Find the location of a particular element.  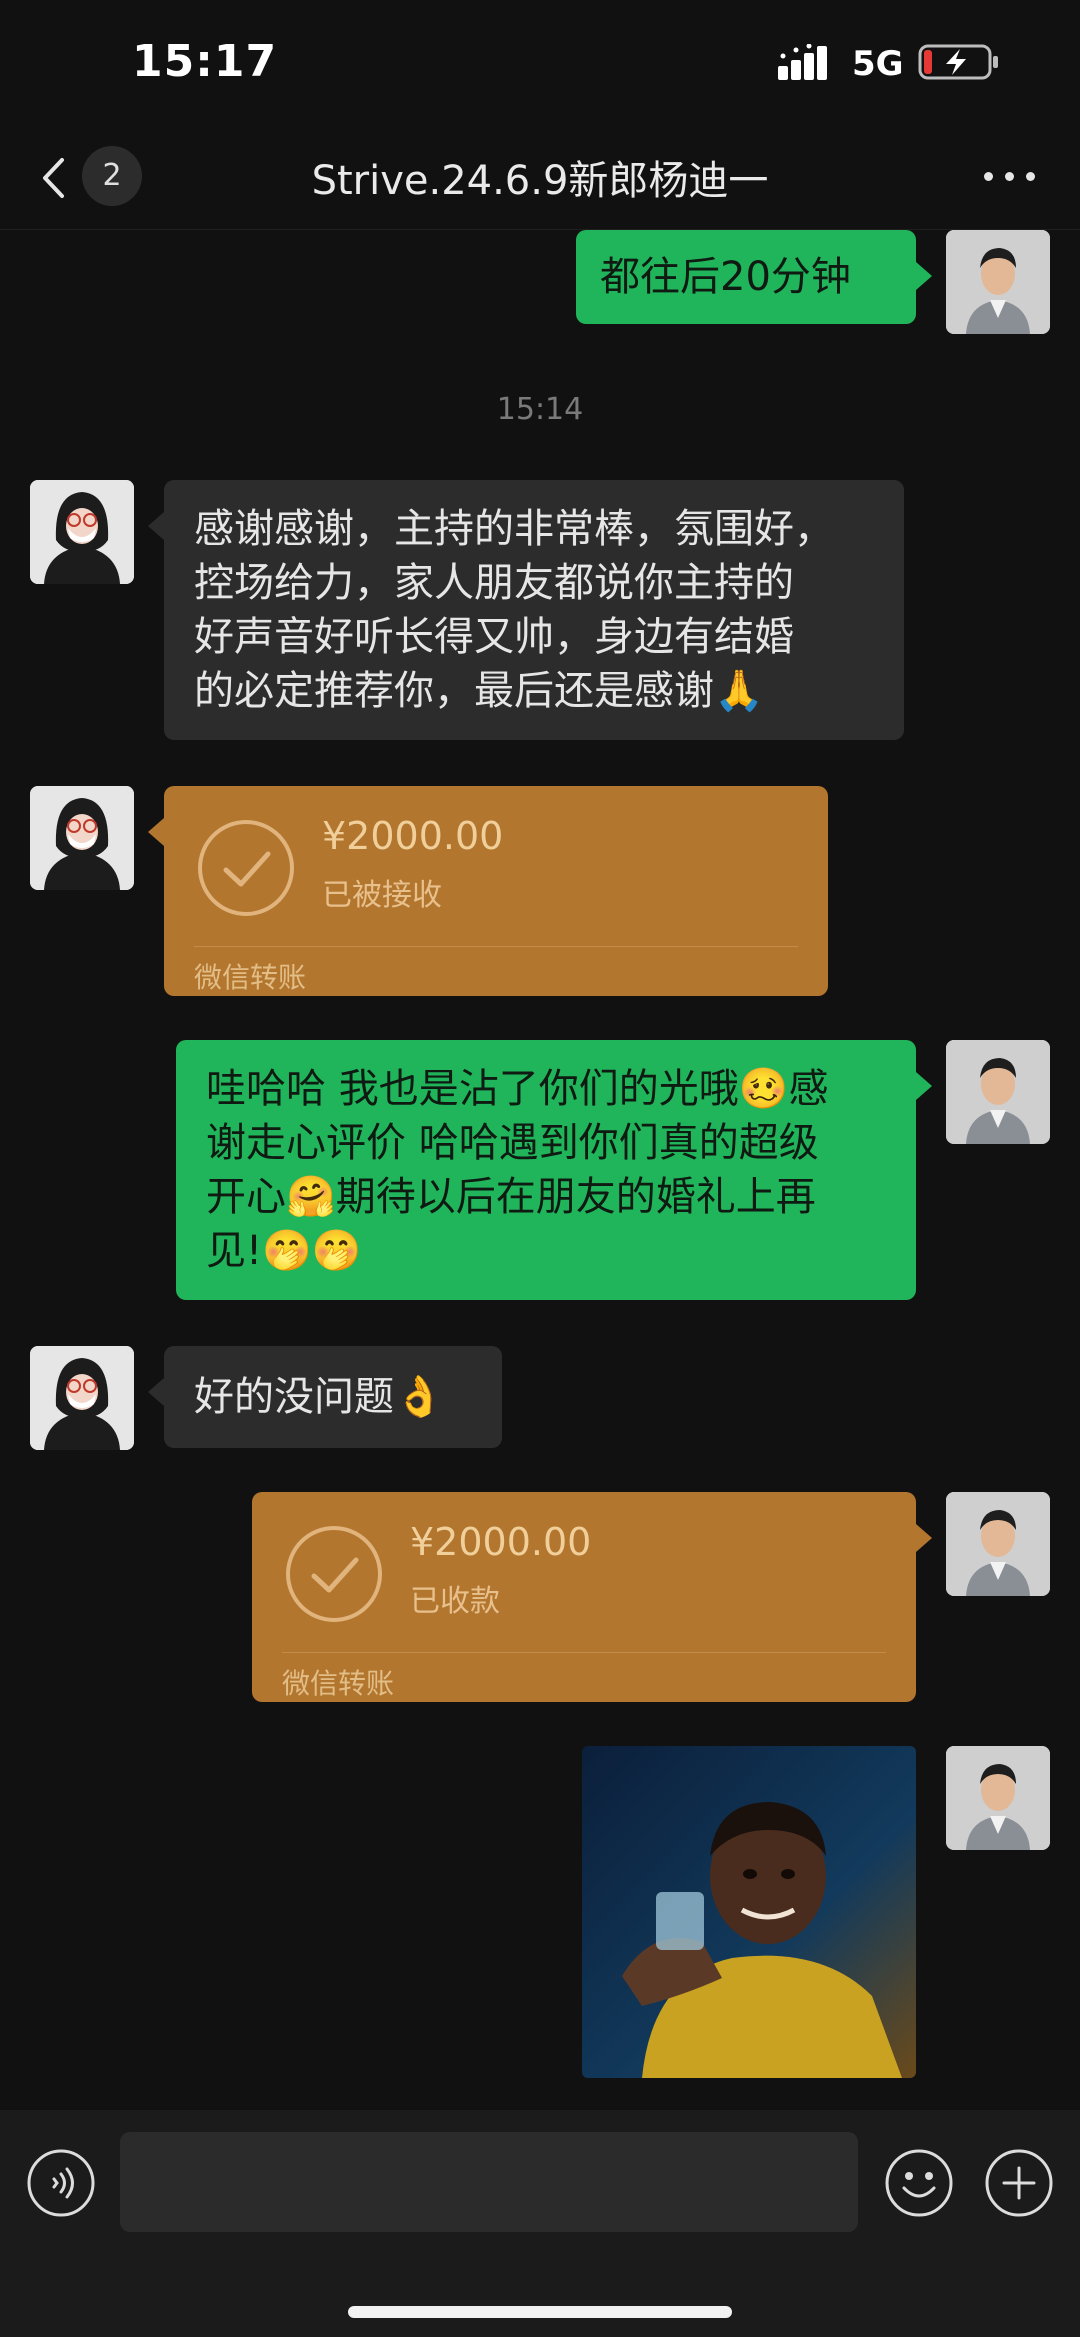

plus-circle-icon is located at coordinates (1019, 2183).